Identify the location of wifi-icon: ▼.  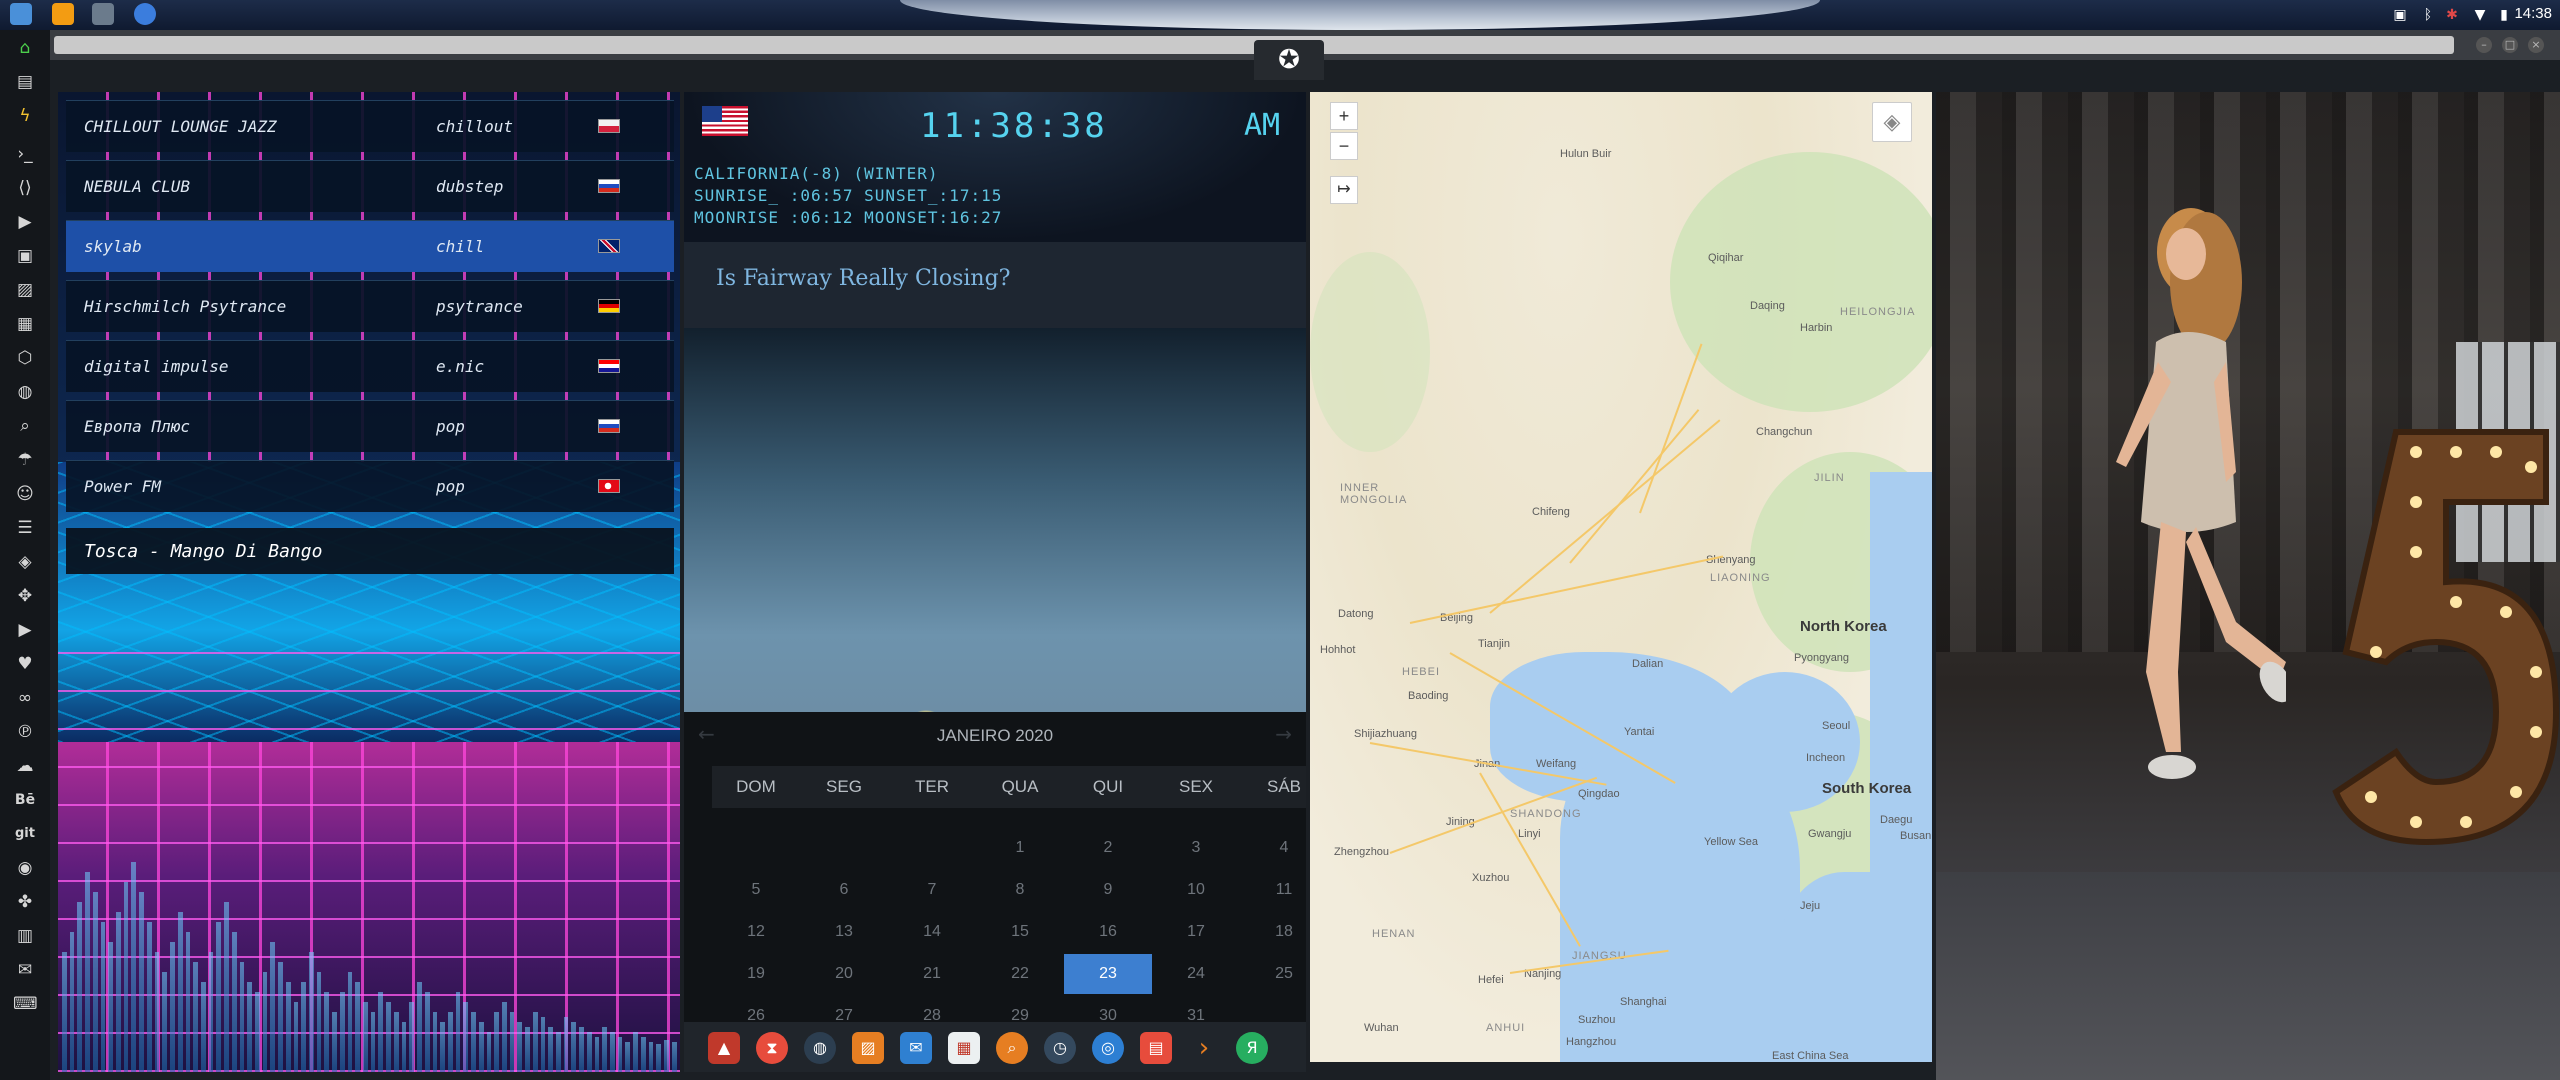
(2480, 15).